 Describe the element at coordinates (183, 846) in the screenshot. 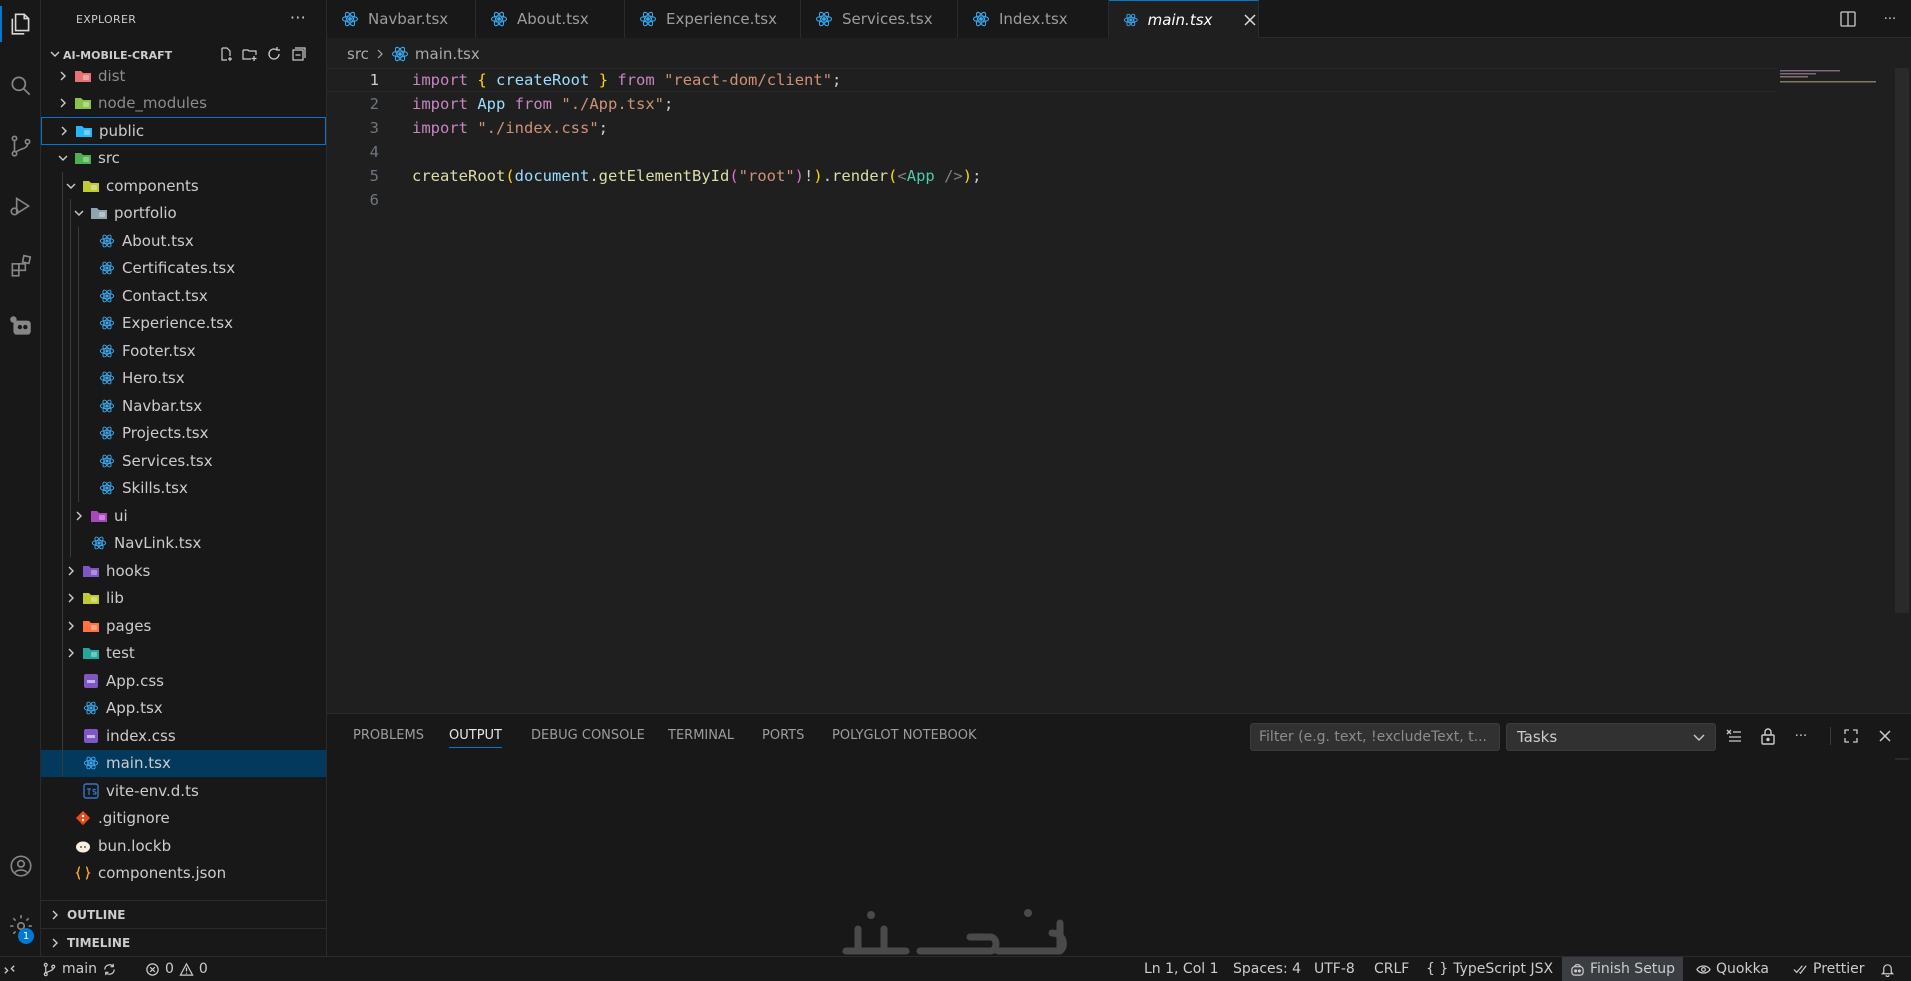

I see `tree-file: bun.lockb` at that location.